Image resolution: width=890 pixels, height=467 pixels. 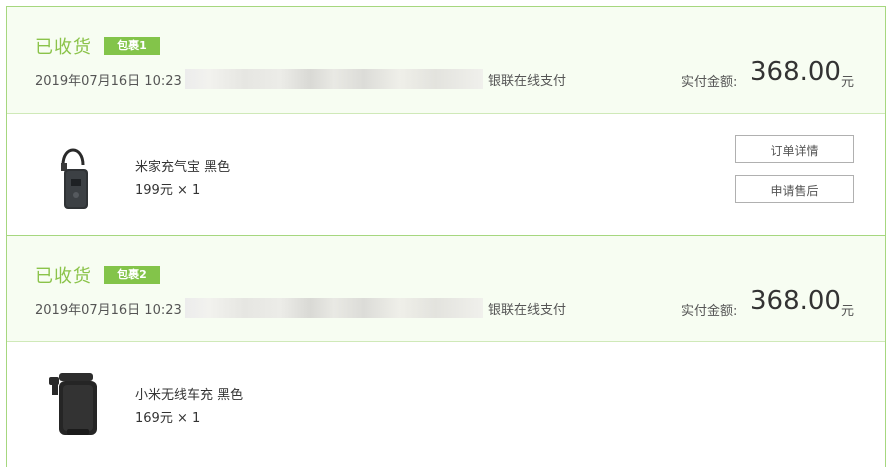 I want to click on car-charger-product-image, so click(x=75, y=403).